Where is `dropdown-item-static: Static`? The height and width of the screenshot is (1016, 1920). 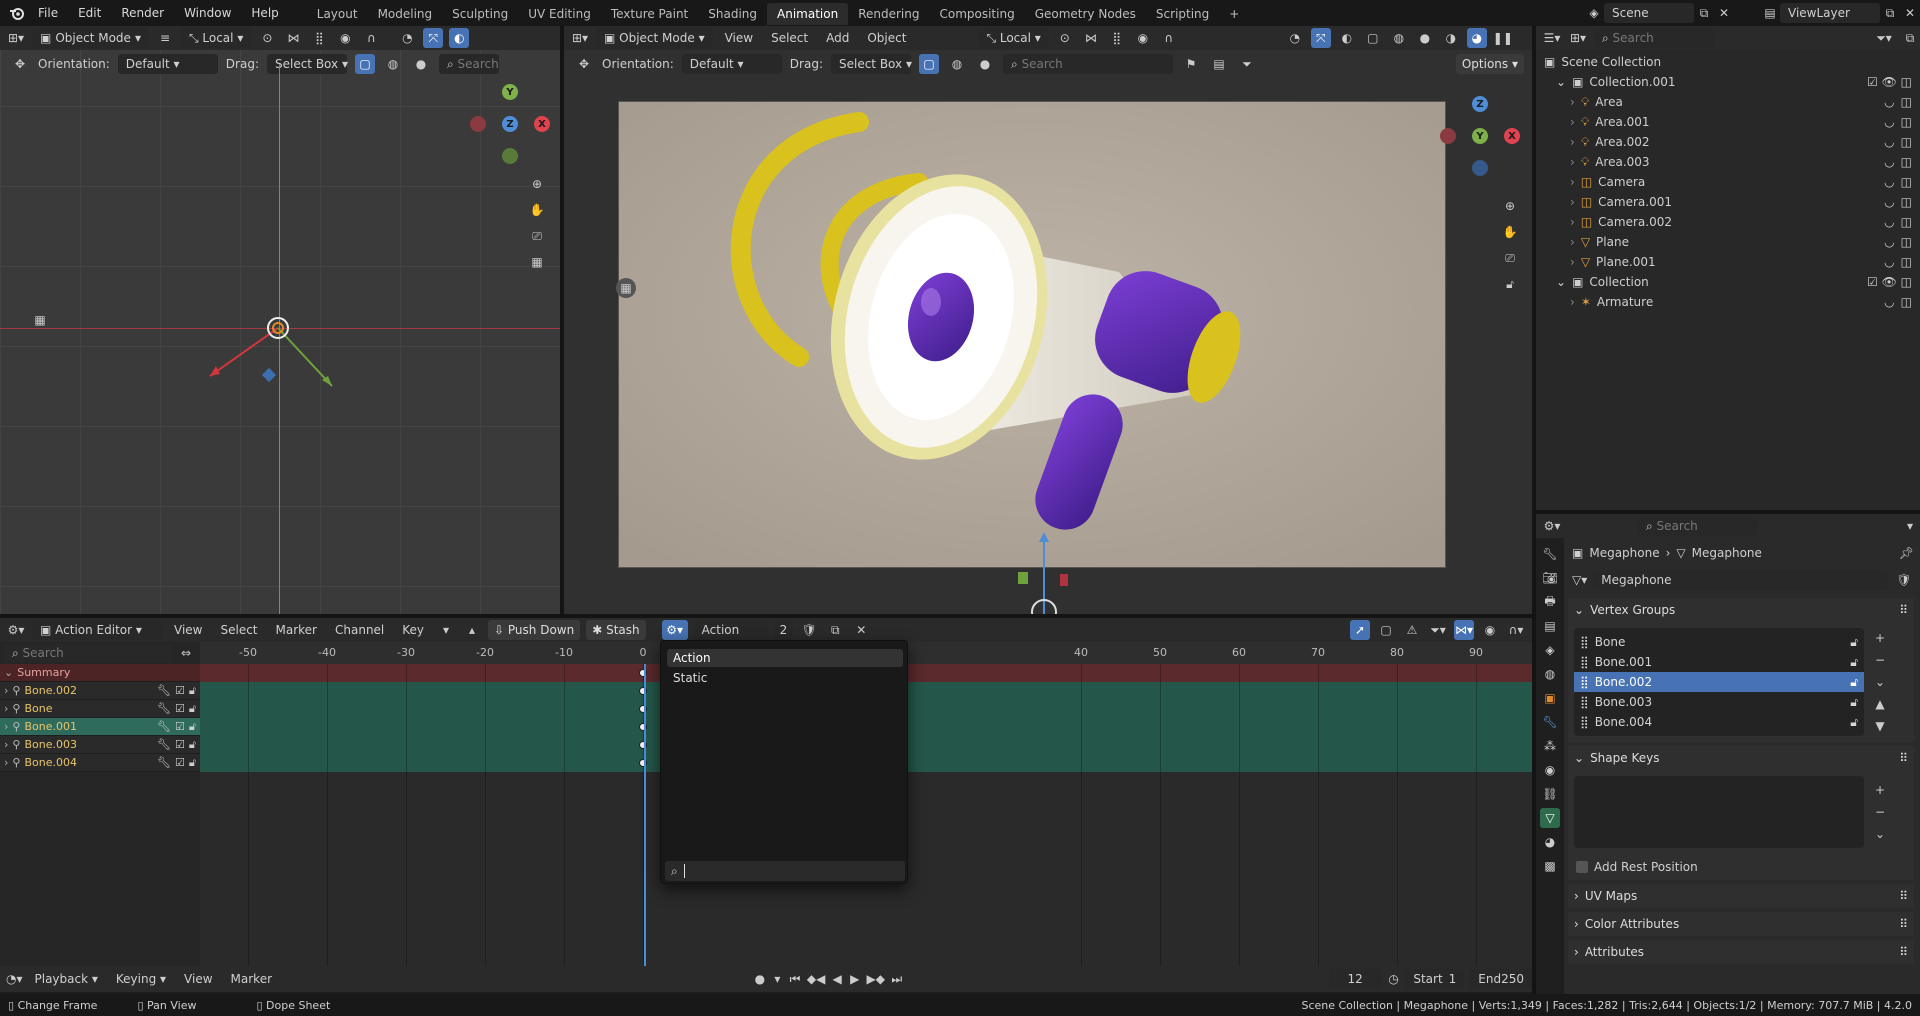 dropdown-item-static: Static is located at coordinates (785, 678).